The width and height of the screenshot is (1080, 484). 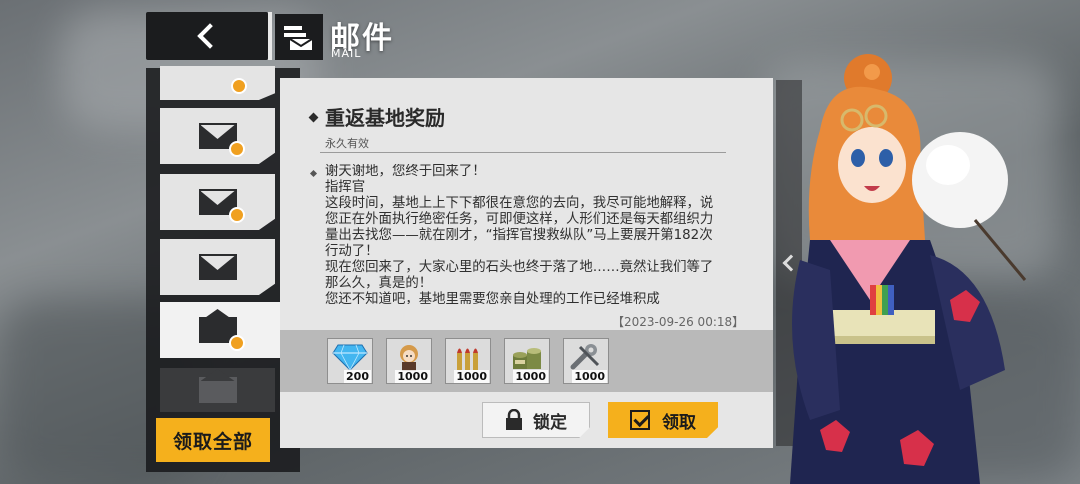 I want to click on doll-chibi-icon, so click(x=409, y=358).